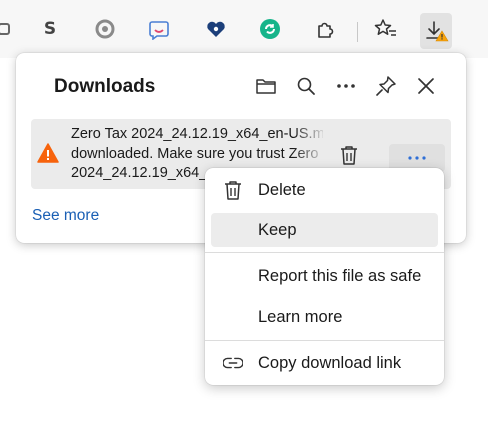 This screenshot has width=488, height=422. Describe the element at coordinates (244, 29) in the screenshot. I see `browser-toolbar: S` at that location.